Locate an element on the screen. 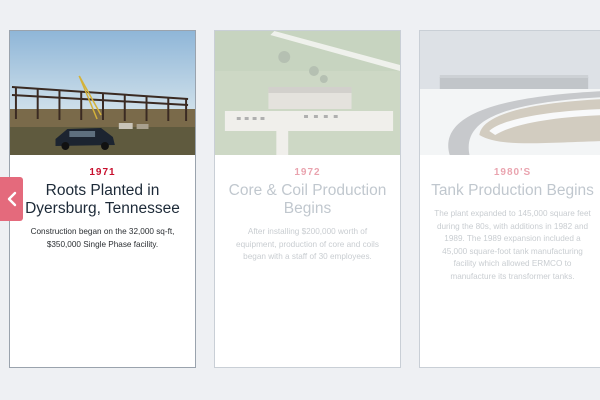 The image size is (600, 400). card-year: 1971 is located at coordinates (102, 172).